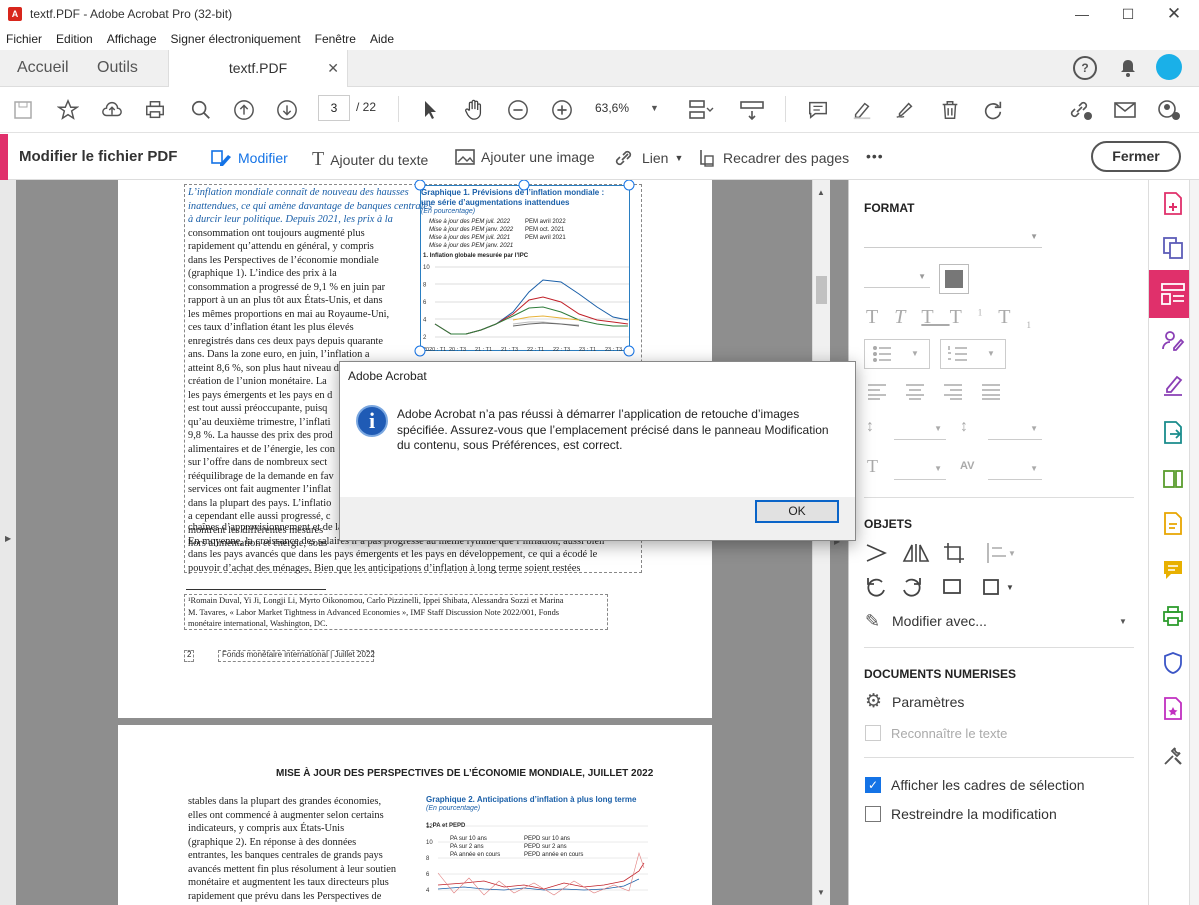 The width and height of the screenshot is (1199, 905). Describe the element at coordinates (1173, 204) in the screenshot. I see `create-pdf-icon` at that location.